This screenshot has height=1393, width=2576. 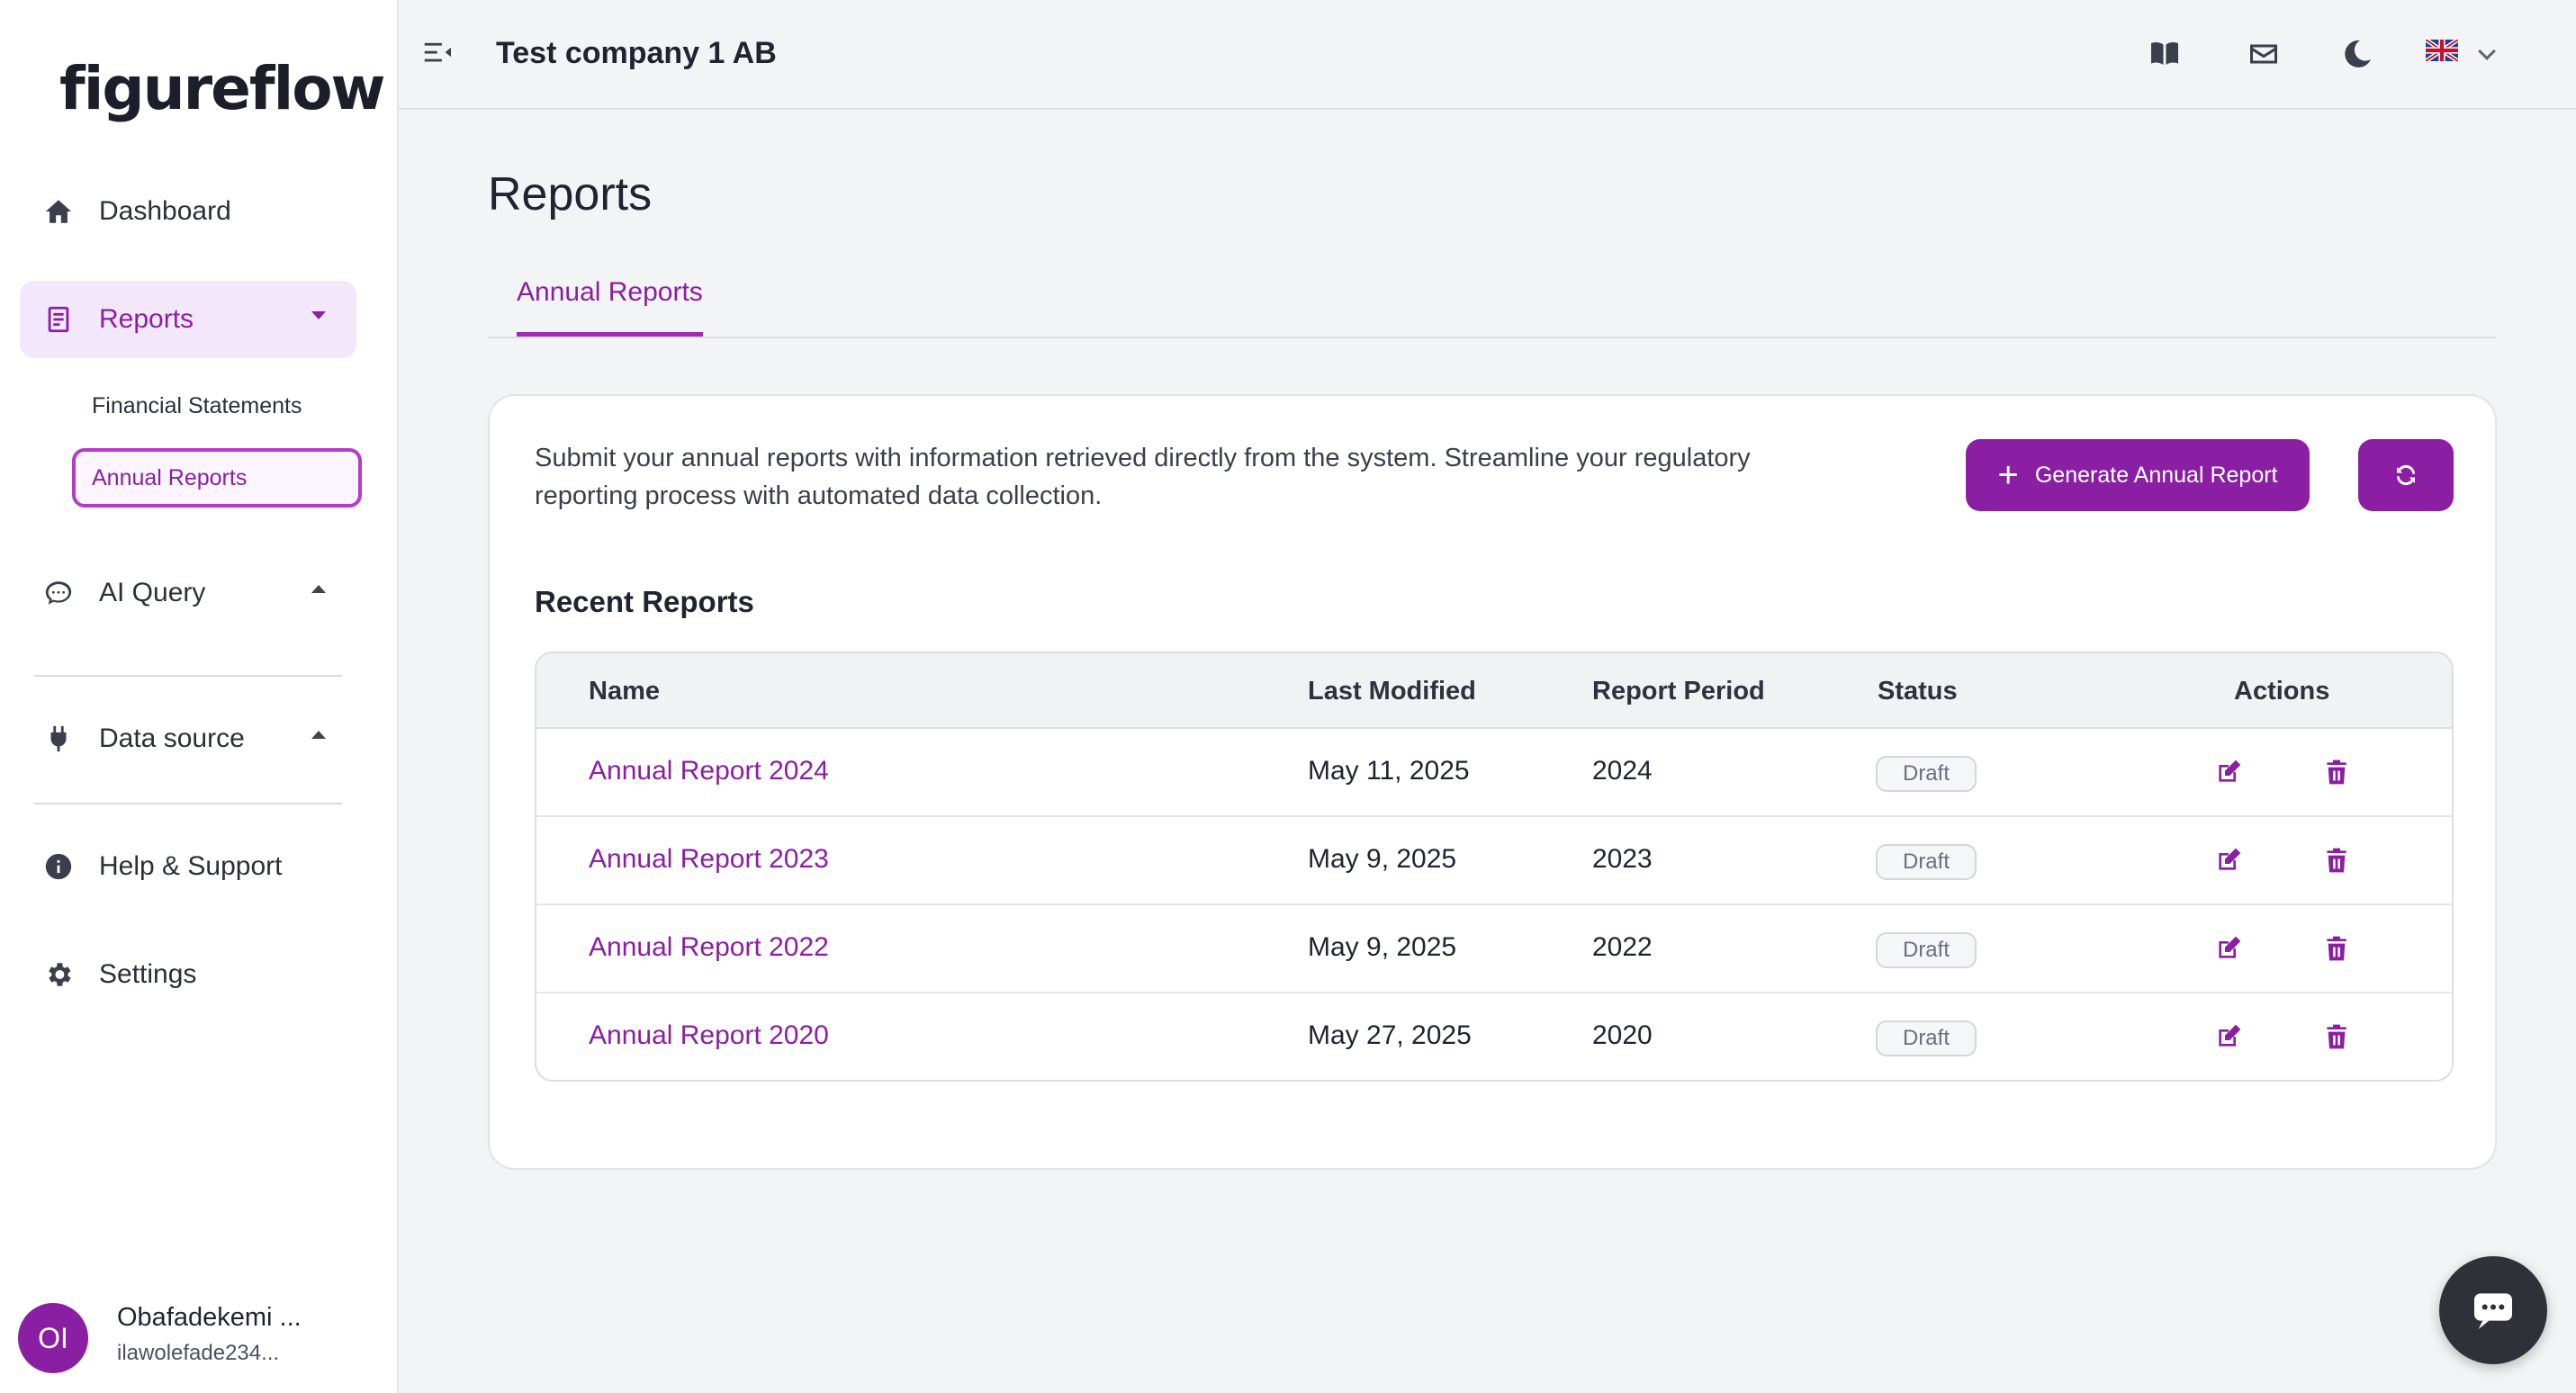 I want to click on mail-icon, so click(x=2265, y=56).